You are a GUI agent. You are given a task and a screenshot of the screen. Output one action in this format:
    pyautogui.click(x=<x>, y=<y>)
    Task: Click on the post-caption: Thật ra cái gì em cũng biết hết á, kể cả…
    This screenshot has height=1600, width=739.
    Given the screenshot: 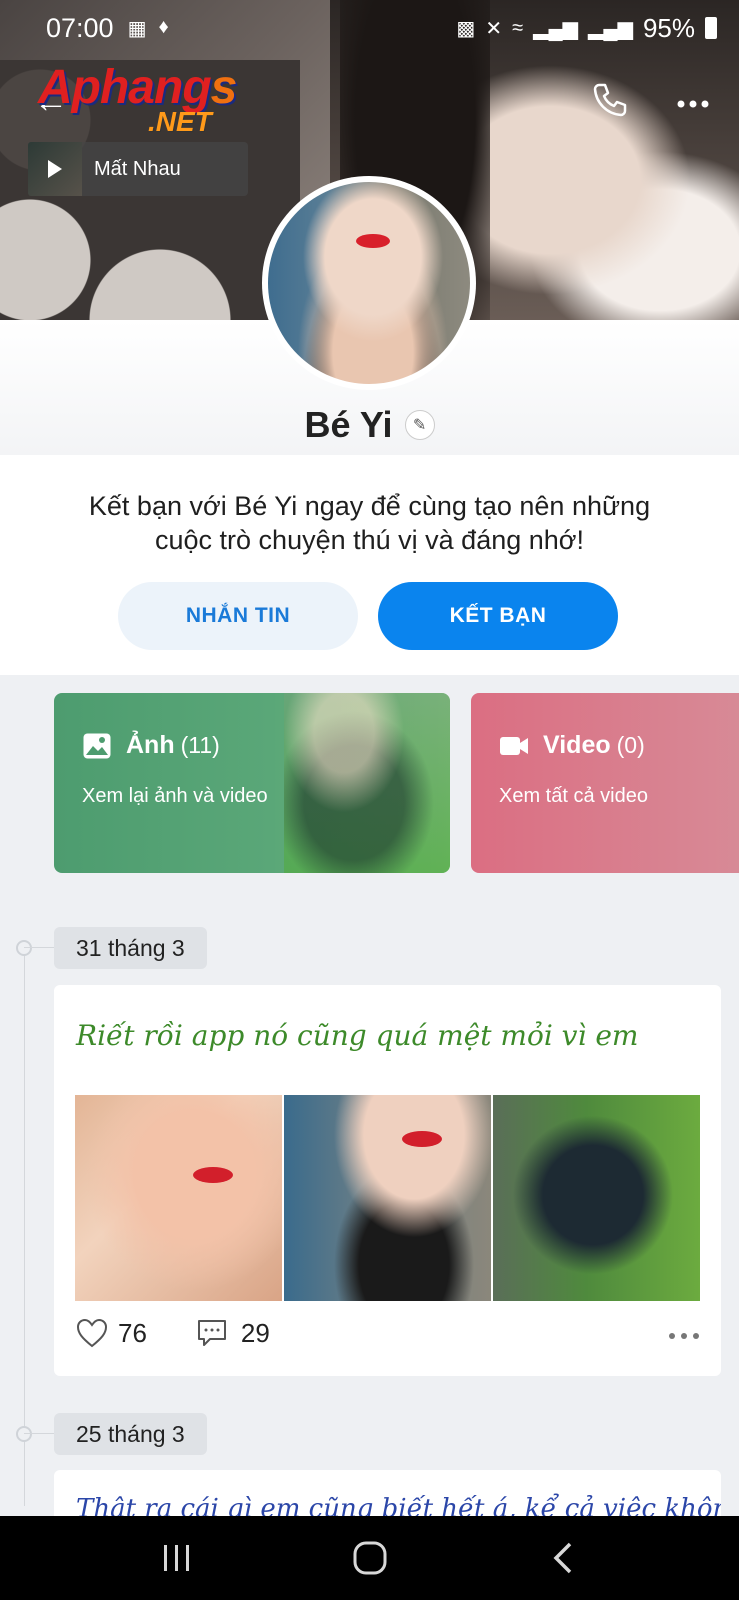 What is the action you would take?
    pyautogui.click(x=398, y=1505)
    